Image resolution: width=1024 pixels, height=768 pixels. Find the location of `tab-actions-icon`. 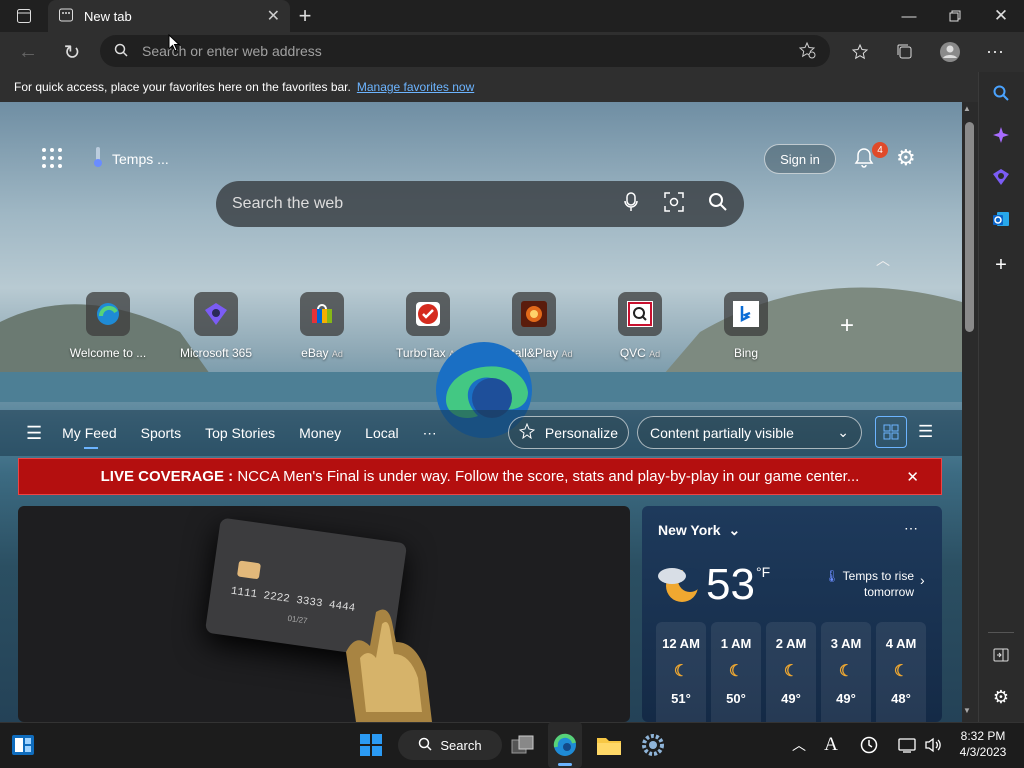

tab-actions-icon is located at coordinates (24, 16).